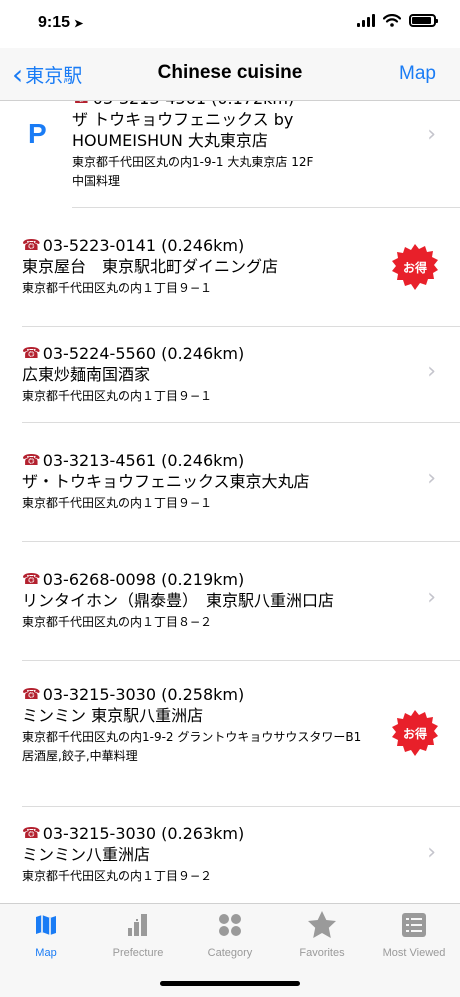 This screenshot has width=460, height=997. Describe the element at coordinates (178, 600) in the screenshot. I see `restaurant-name: リンタイホン（鼎泰豊） 東京駅八重洲口店` at that location.